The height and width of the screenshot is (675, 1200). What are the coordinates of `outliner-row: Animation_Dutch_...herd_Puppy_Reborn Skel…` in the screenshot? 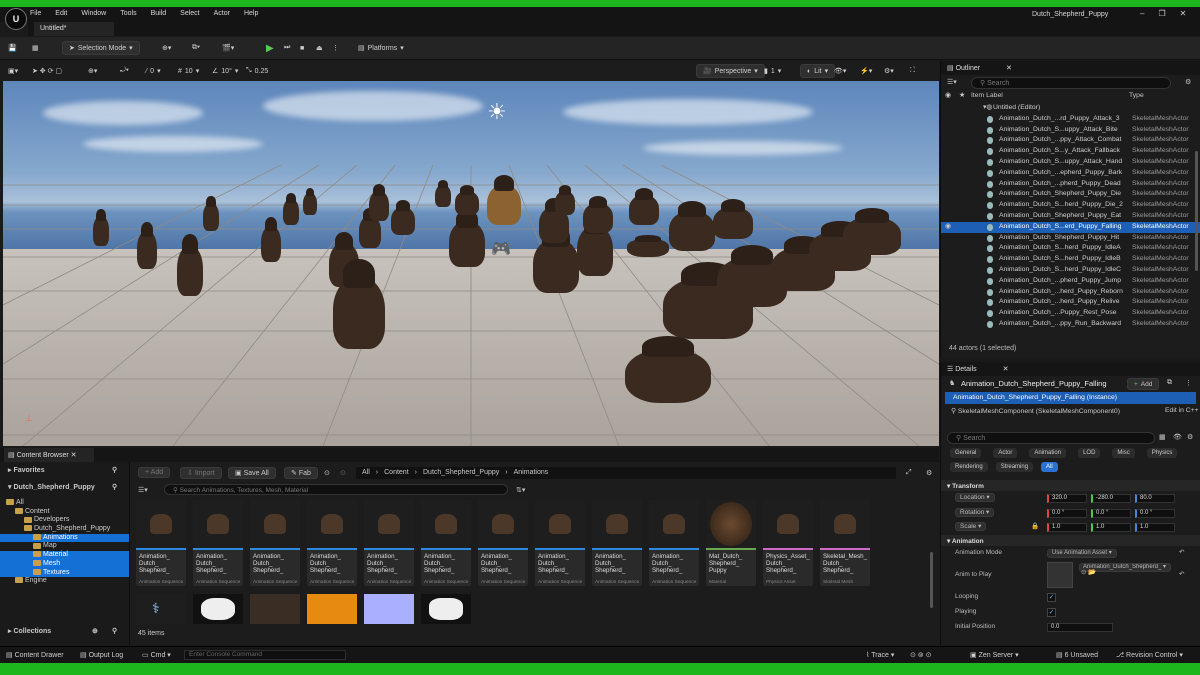 It's located at (1070, 292).